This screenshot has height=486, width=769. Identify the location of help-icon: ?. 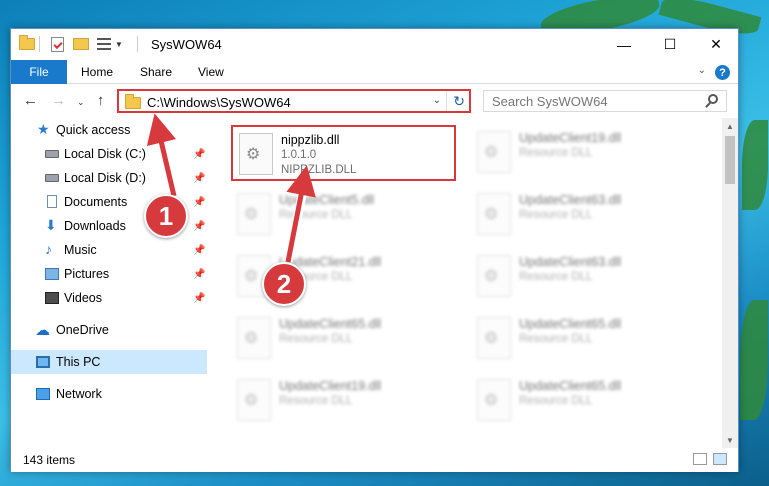
(722, 72).